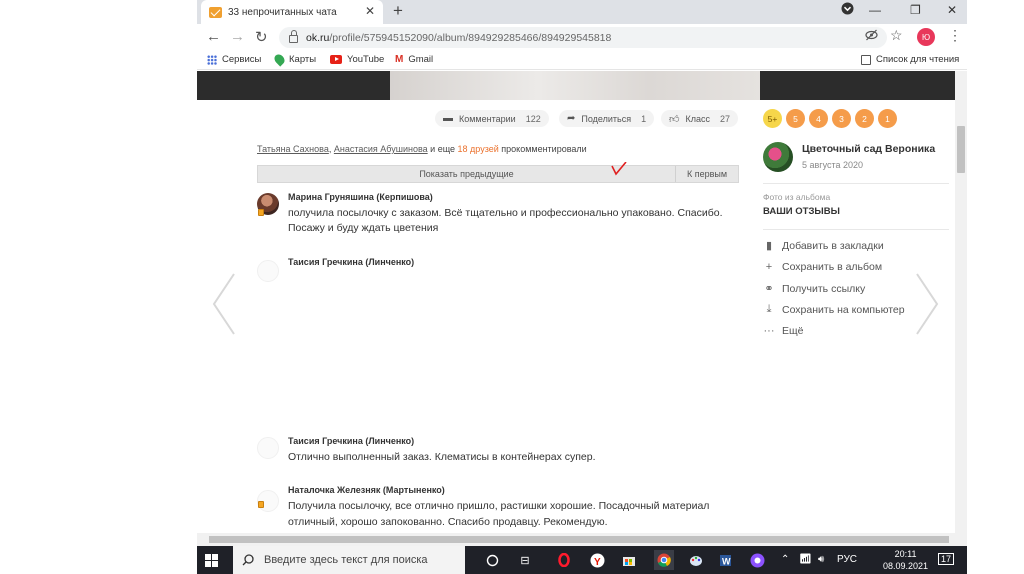  Describe the element at coordinates (905, 560) in the screenshot. I see `clock: 20:11 08.09.2021` at that location.